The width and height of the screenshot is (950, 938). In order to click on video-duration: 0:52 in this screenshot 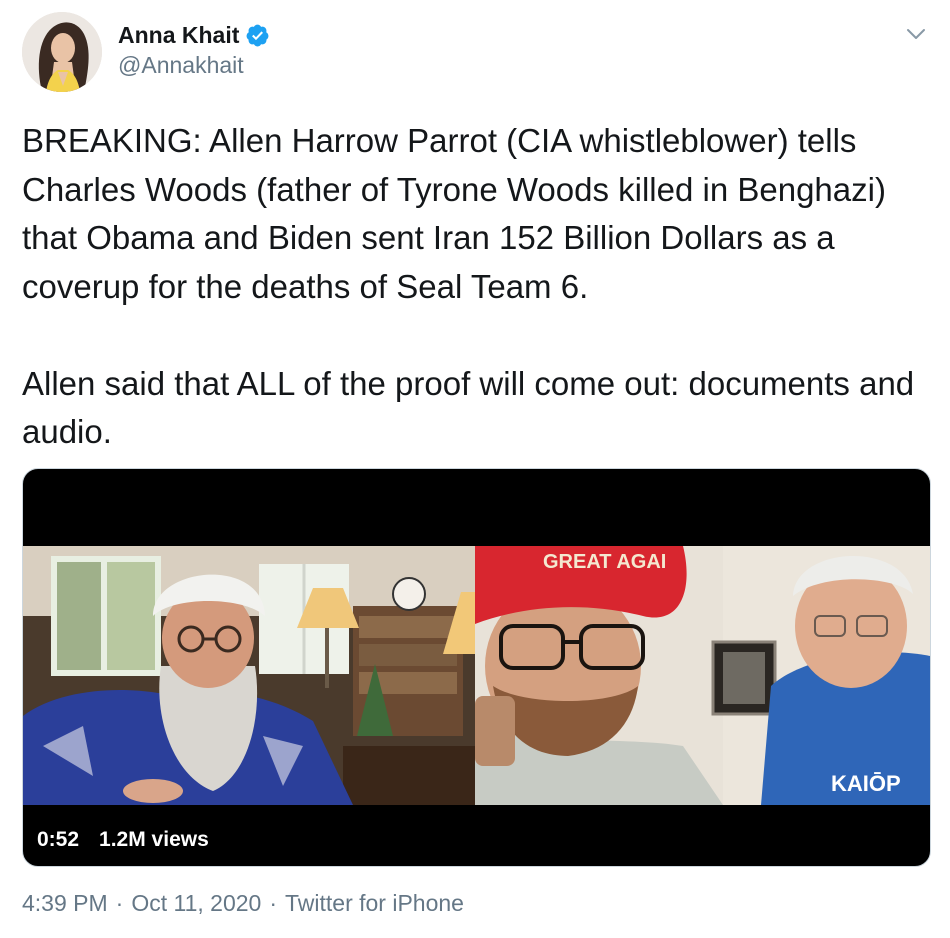, I will do `click(58, 839)`.